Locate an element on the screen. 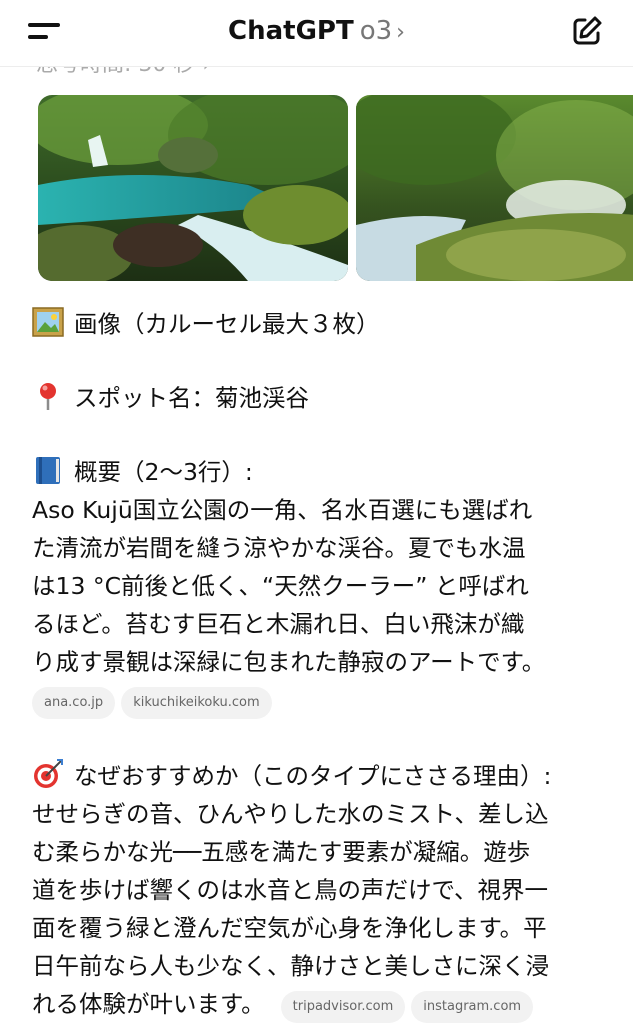  model-selector: ChatGPT o3 › is located at coordinates (316, 32).